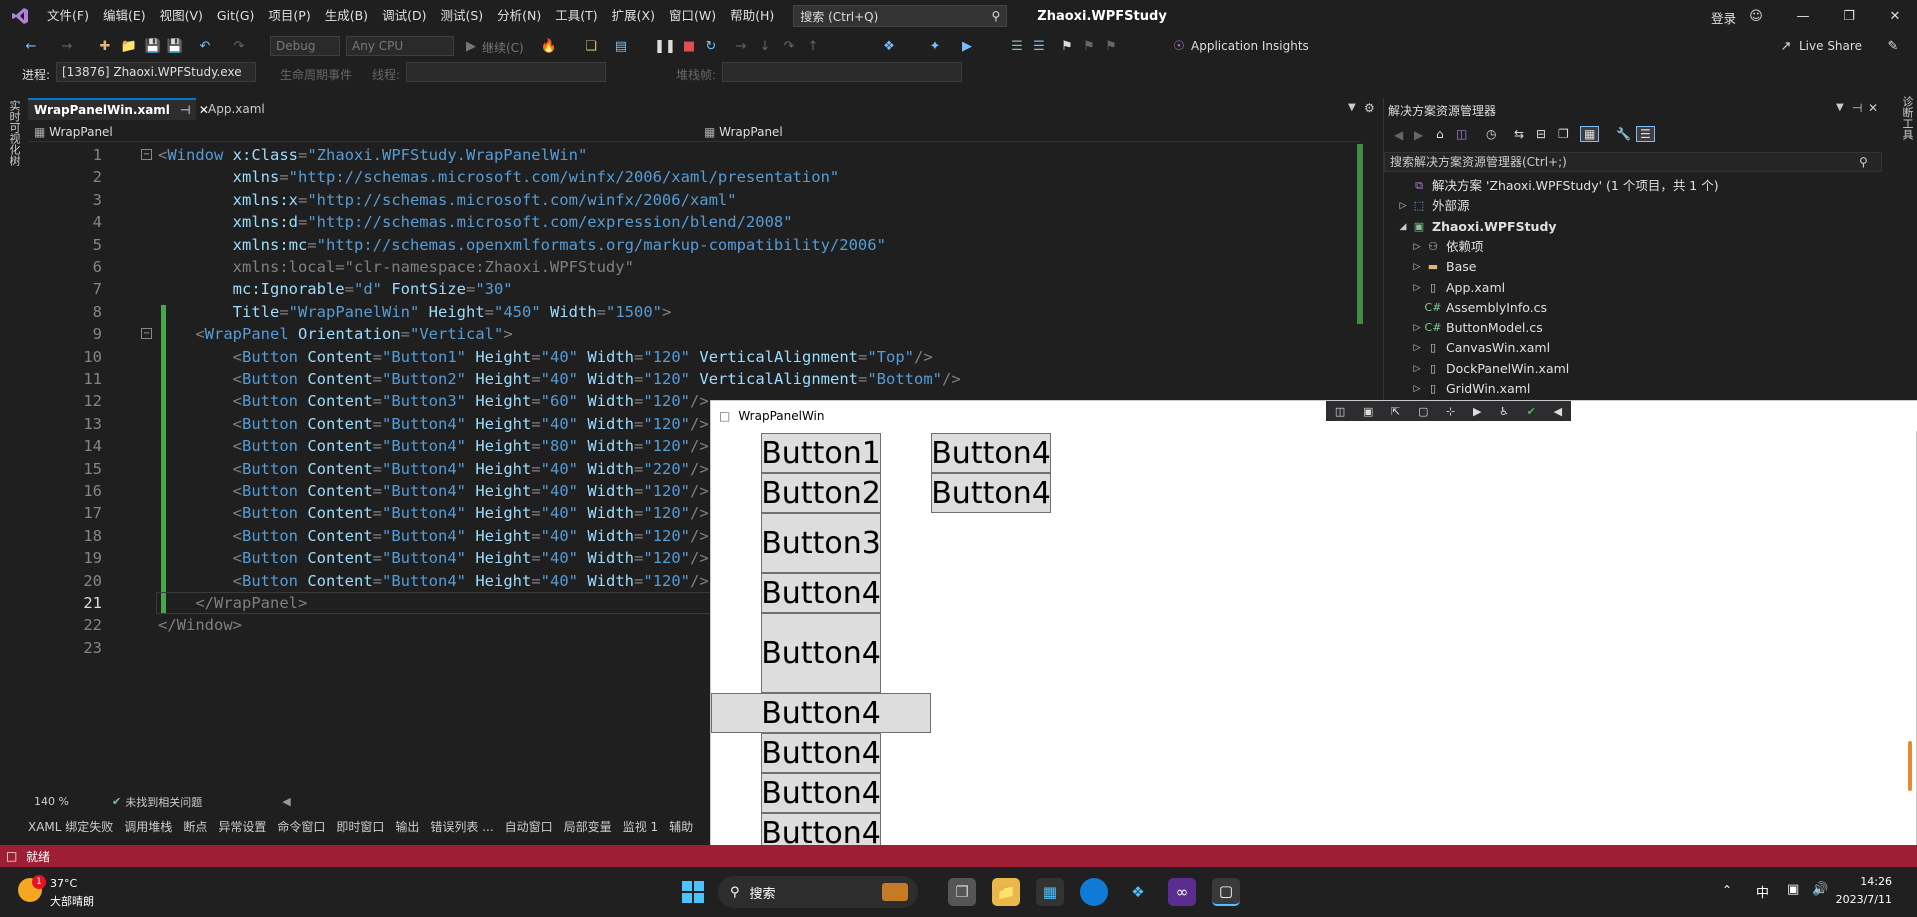 This screenshot has width=1917, height=917. Describe the element at coordinates (1558, 411) in the screenshot. I see `collapse-toolbar-icon: ◀` at that location.